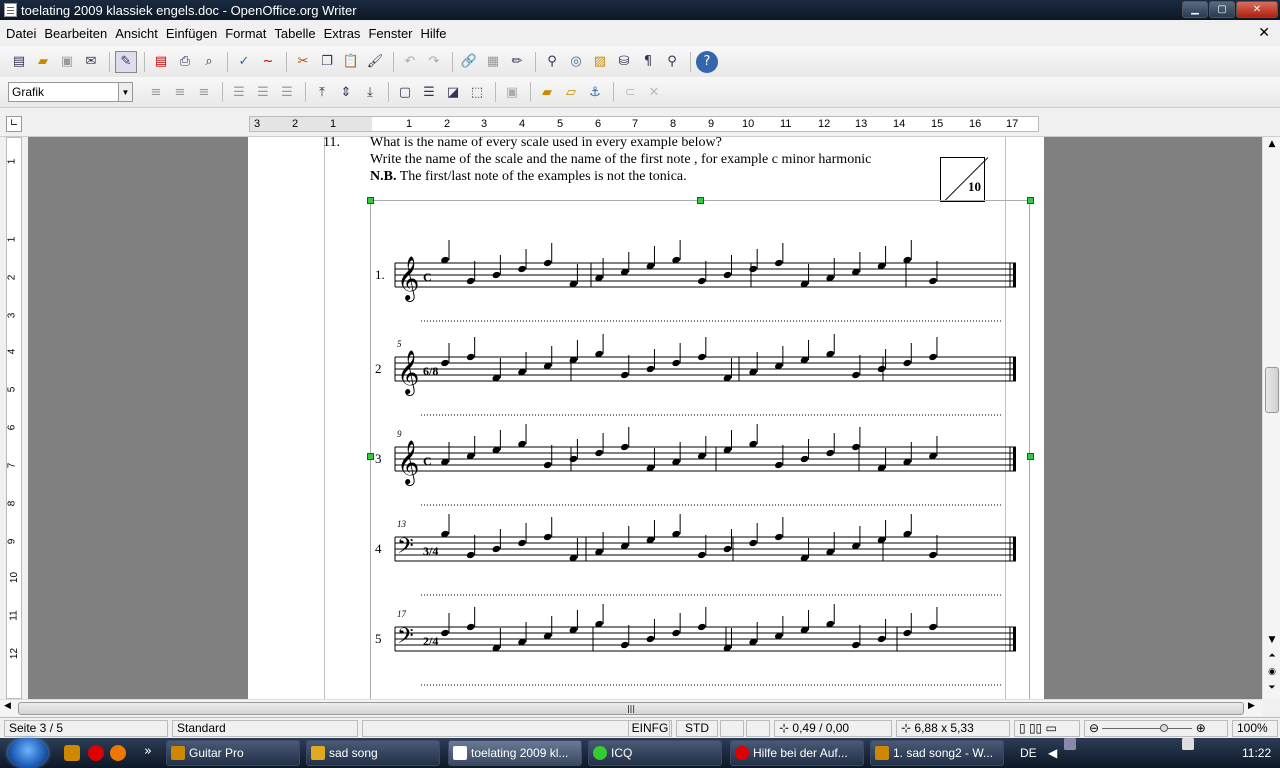  What do you see at coordinates (265, 728) in the screenshot?
I see `page-style-indicator: Standard` at bounding box center [265, 728].